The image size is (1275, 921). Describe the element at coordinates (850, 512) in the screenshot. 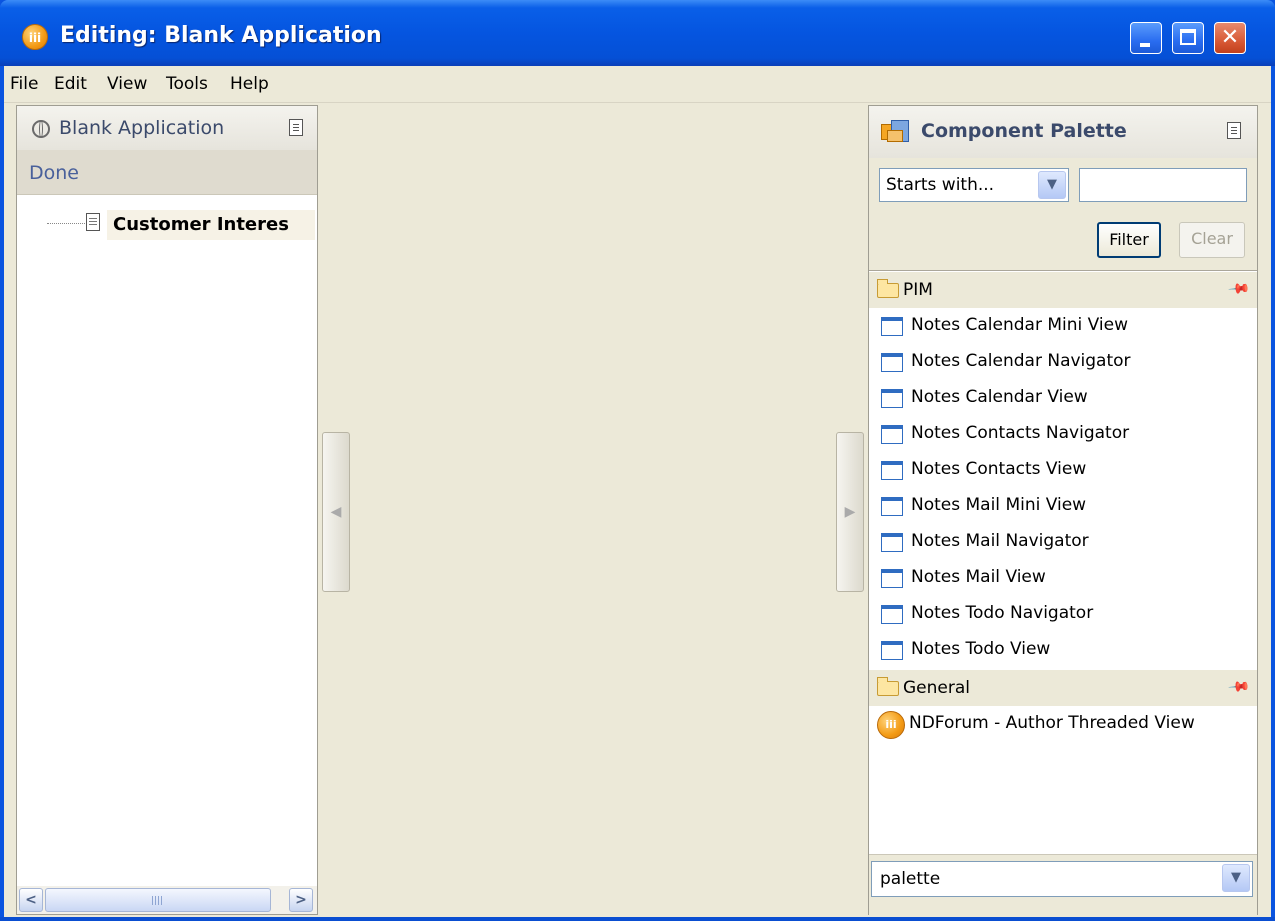

I see `collapse-right-handle: ▶` at that location.